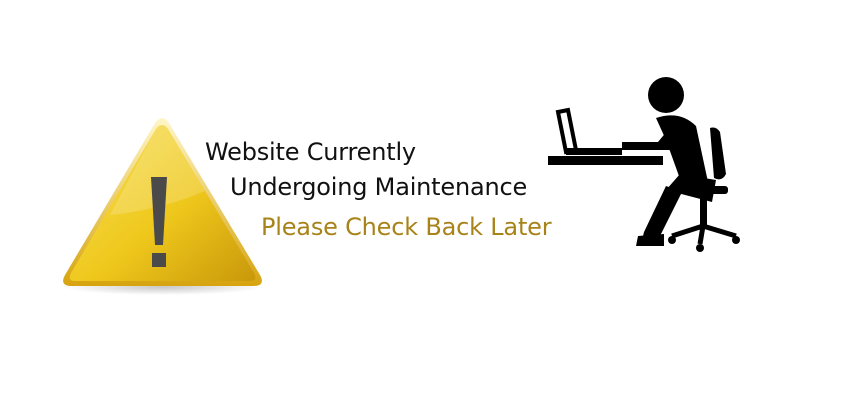 Image resolution: width=850 pixels, height=400 pixels. What do you see at coordinates (605, 160) in the screenshot?
I see `desk-top` at bounding box center [605, 160].